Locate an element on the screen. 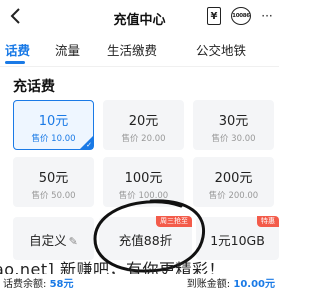  arrival-label: 到账金额: is located at coordinates (208, 284).